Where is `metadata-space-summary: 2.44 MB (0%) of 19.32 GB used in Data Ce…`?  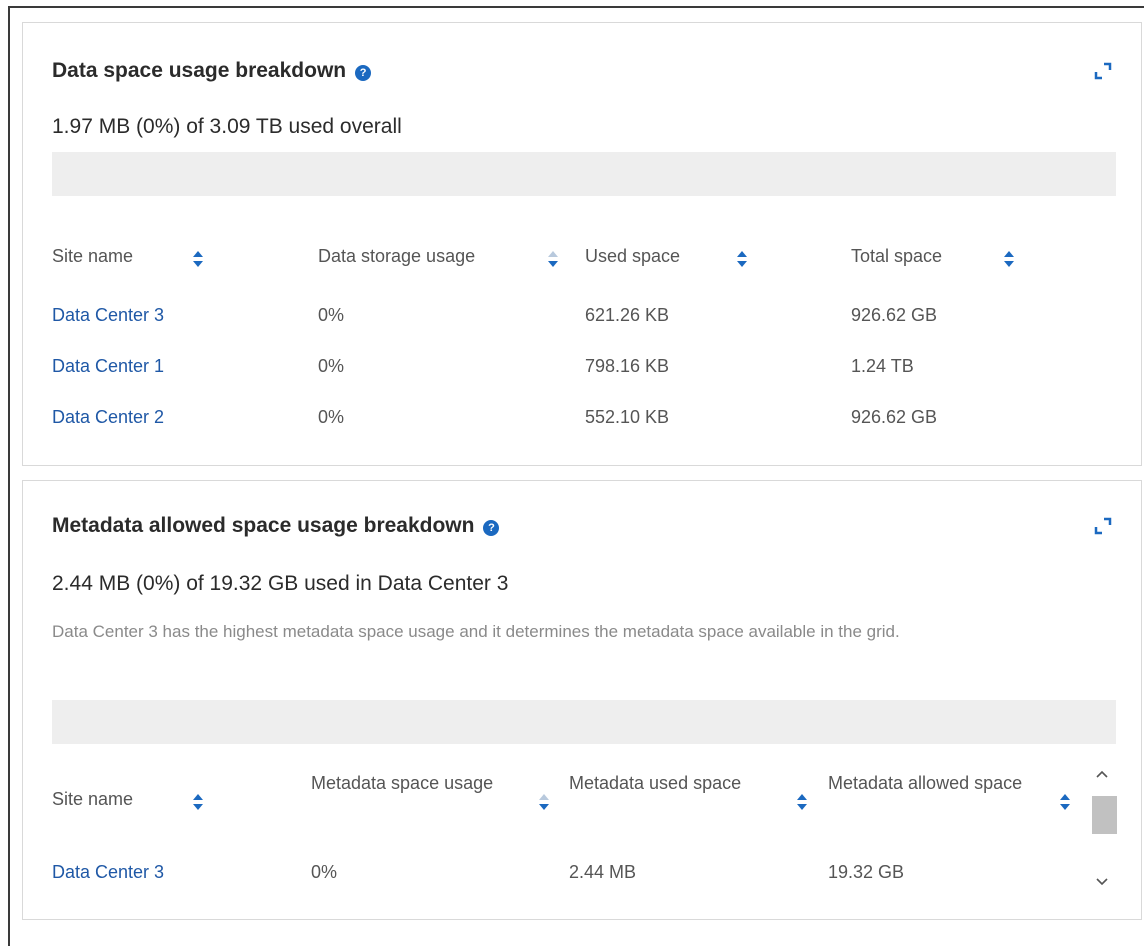 metadata-space-summary: 2.44 MB (0%) of 19.32 GB used in Data Ce… is located at coordinates (280, 583).